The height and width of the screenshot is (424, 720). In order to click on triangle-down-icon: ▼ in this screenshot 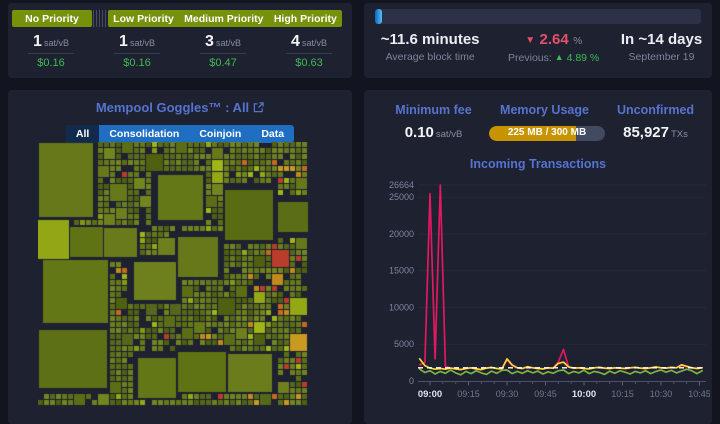, I will do `click(530, 40)`.